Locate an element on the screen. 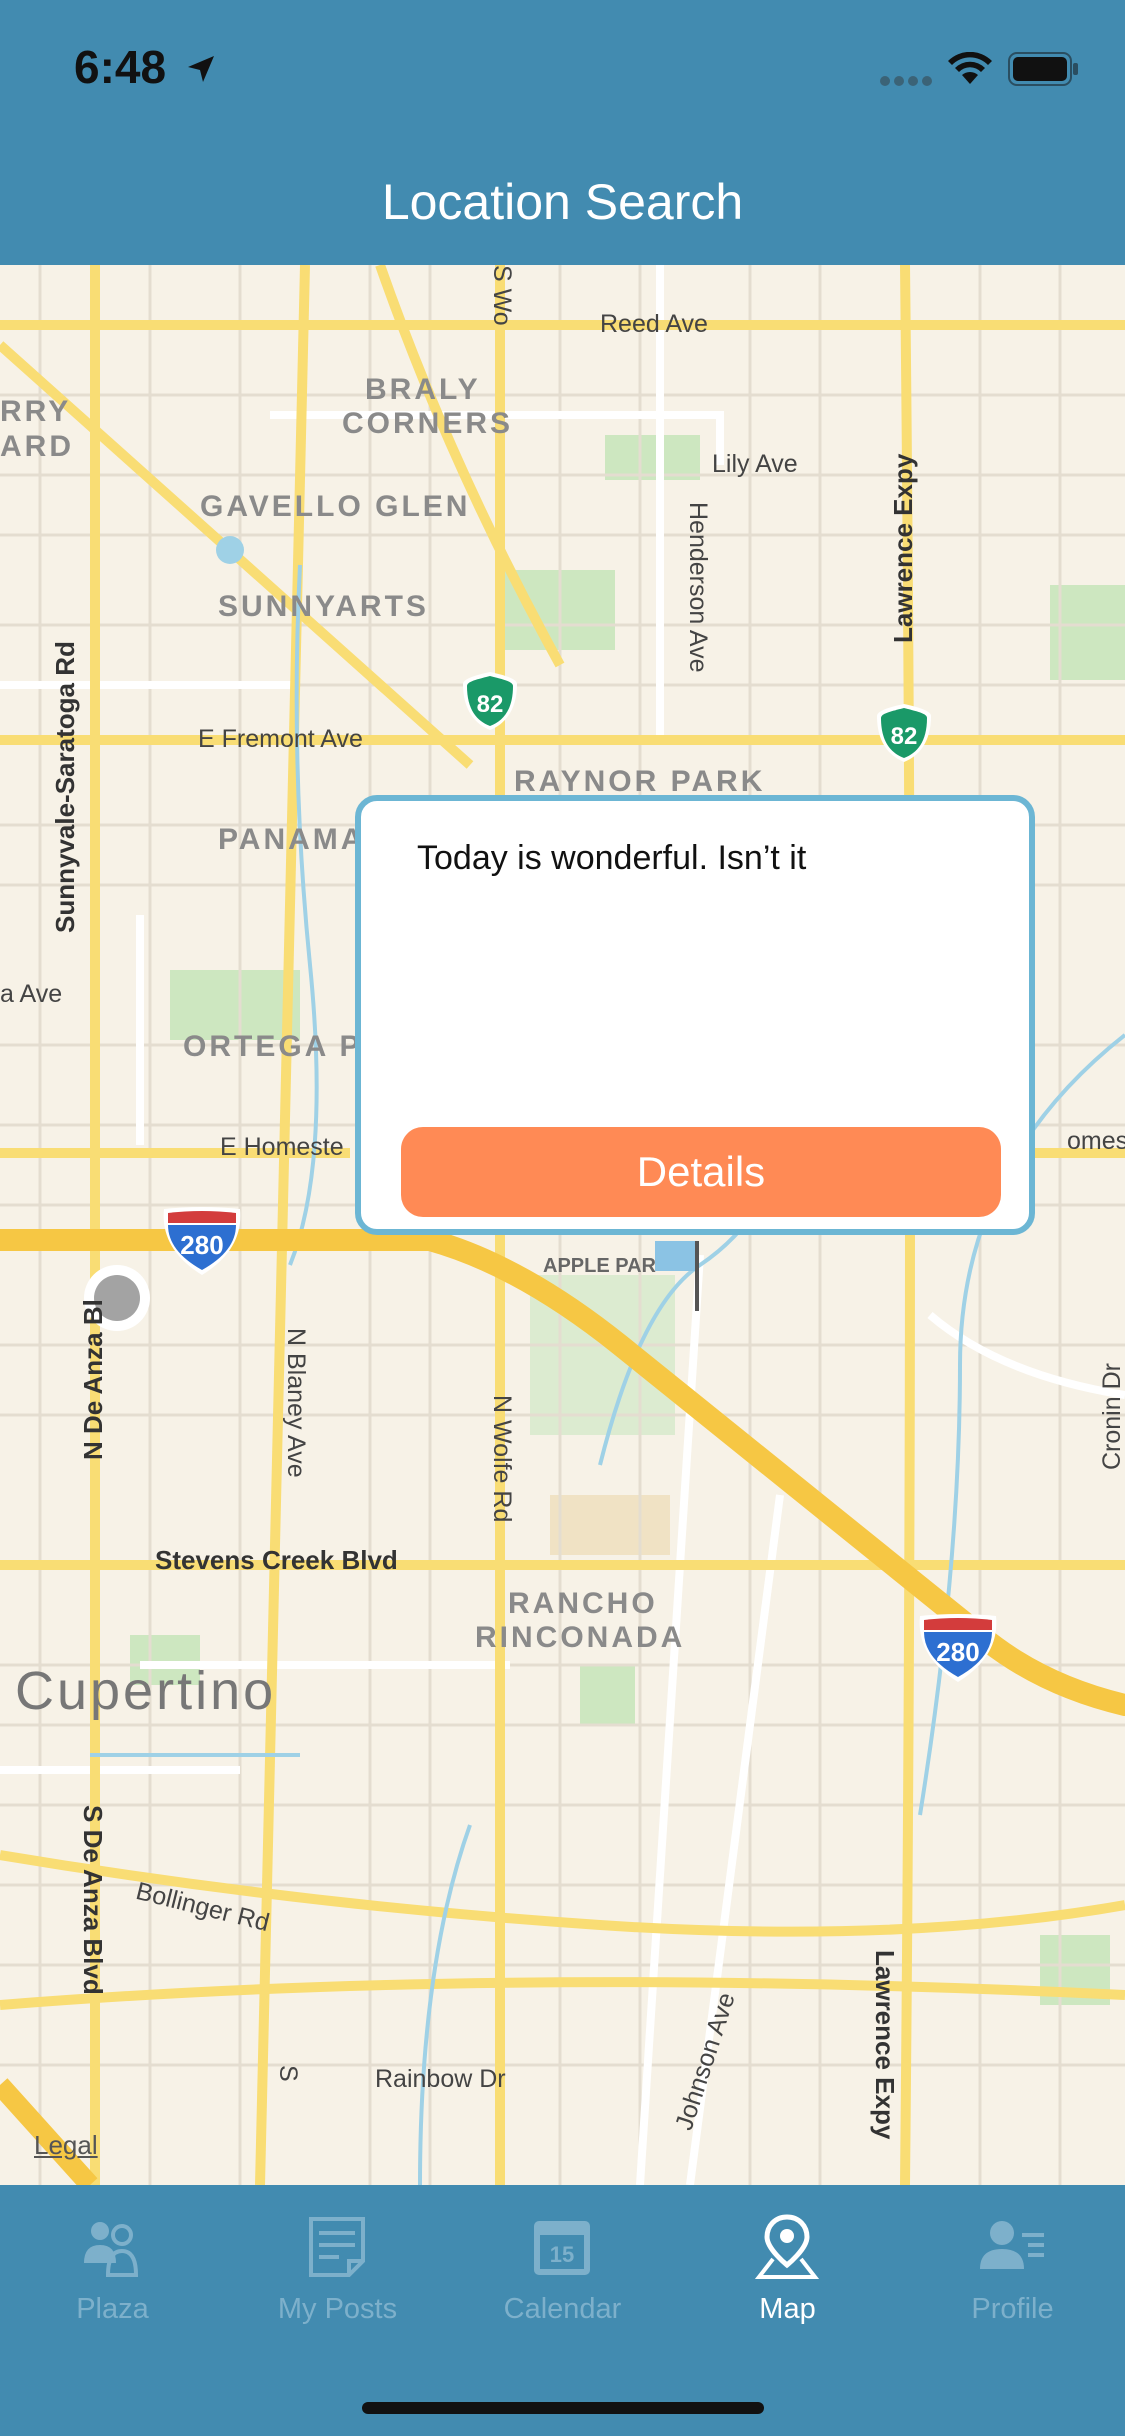  location-arrow-icon is located at coordinates (201, 69).